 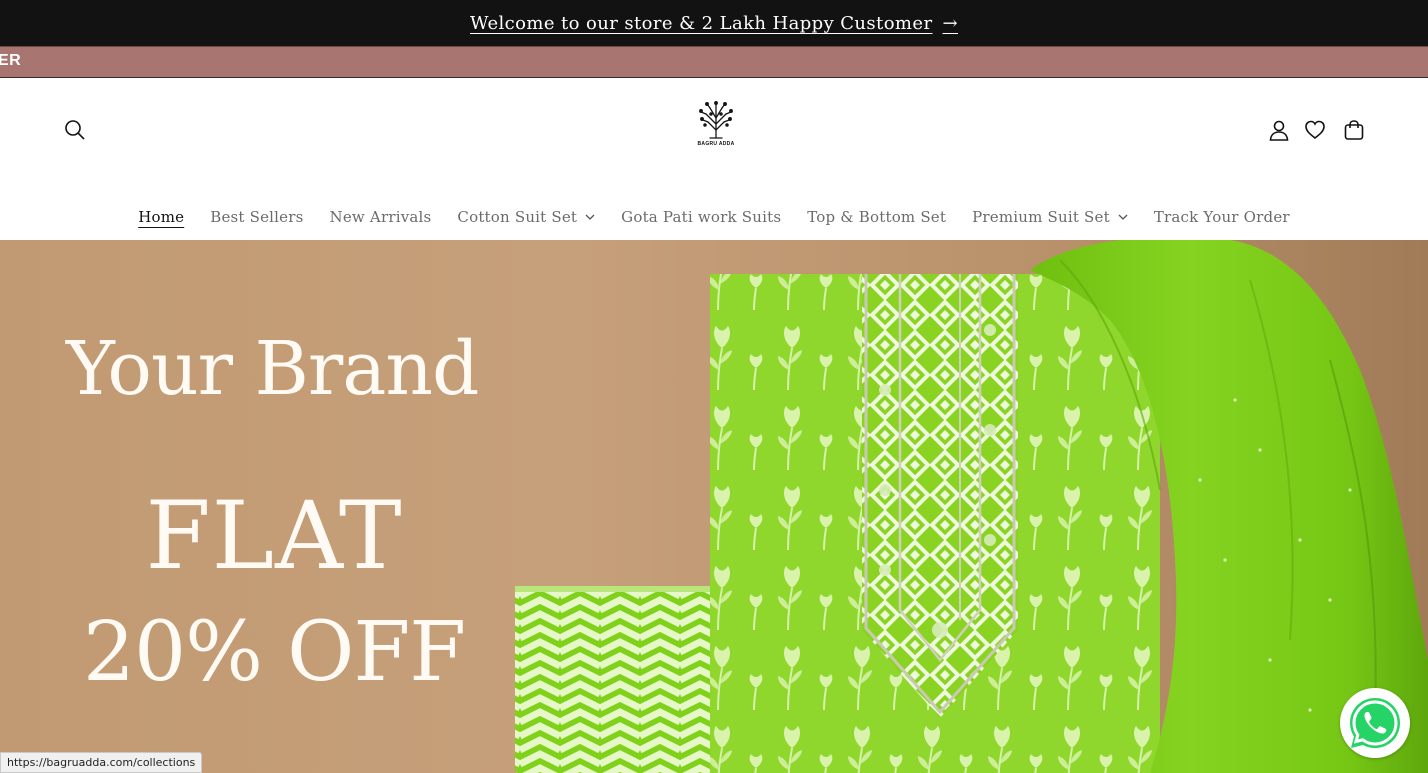 I want to click on nav-item-premium-suit-set: Premium Suit Set, so click(x=1050, y=217).